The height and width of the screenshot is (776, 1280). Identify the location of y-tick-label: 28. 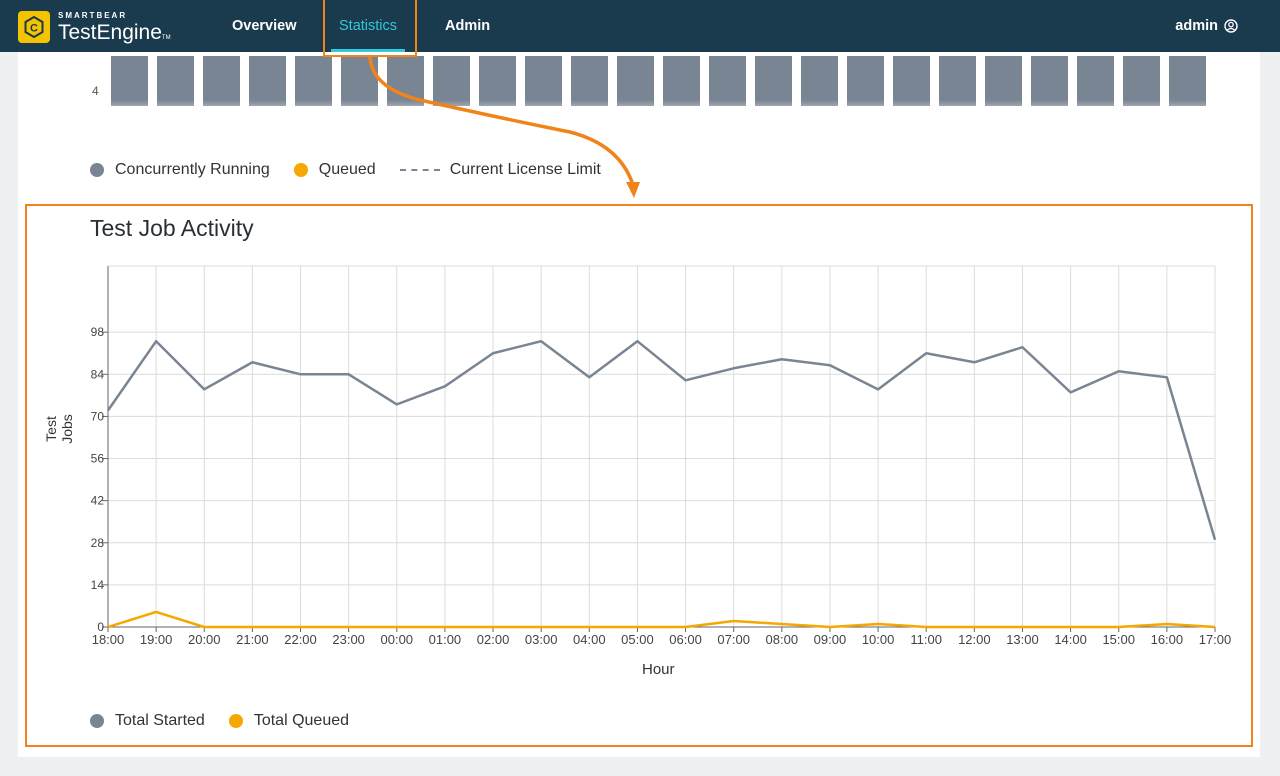
(98, 543).